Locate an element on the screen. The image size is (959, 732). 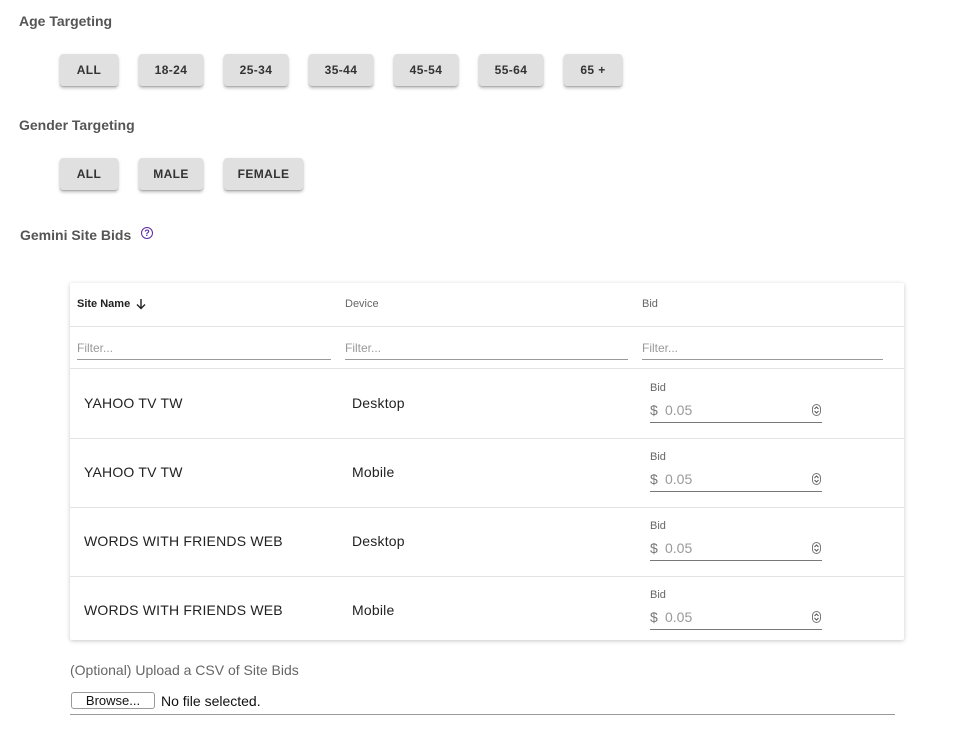
age-chip-45-54: 45-54 is located at coordinates (426, 70).